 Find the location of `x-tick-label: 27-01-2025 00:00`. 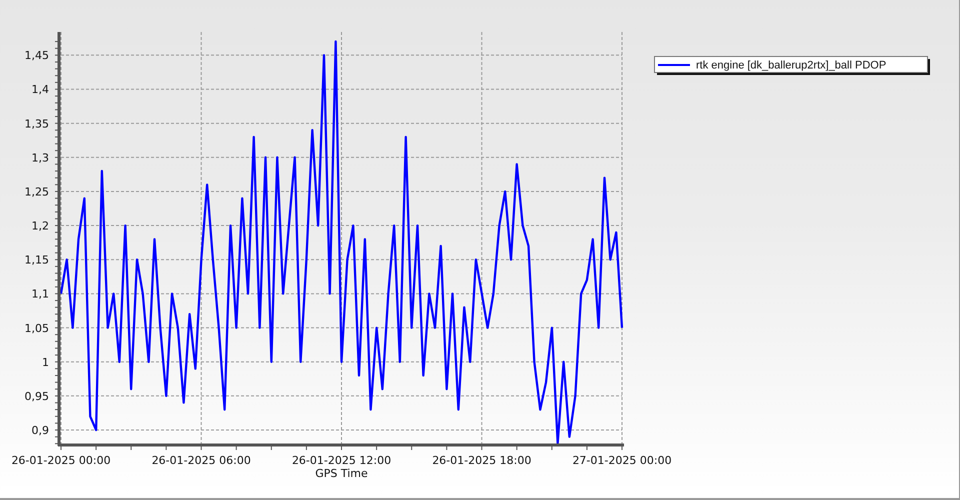

x-tick-label: 27-01-2025 00:00 is located at coordinates (622, 460).